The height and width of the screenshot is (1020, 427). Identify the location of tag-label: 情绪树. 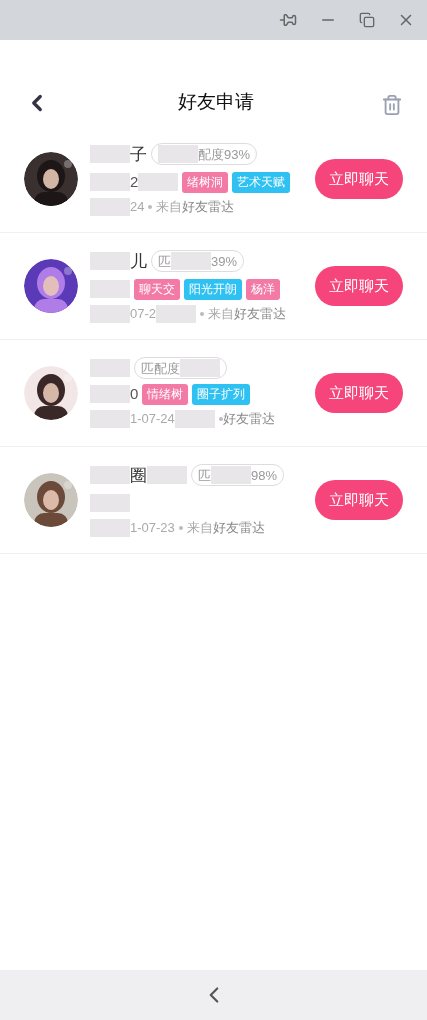
(165, 394).